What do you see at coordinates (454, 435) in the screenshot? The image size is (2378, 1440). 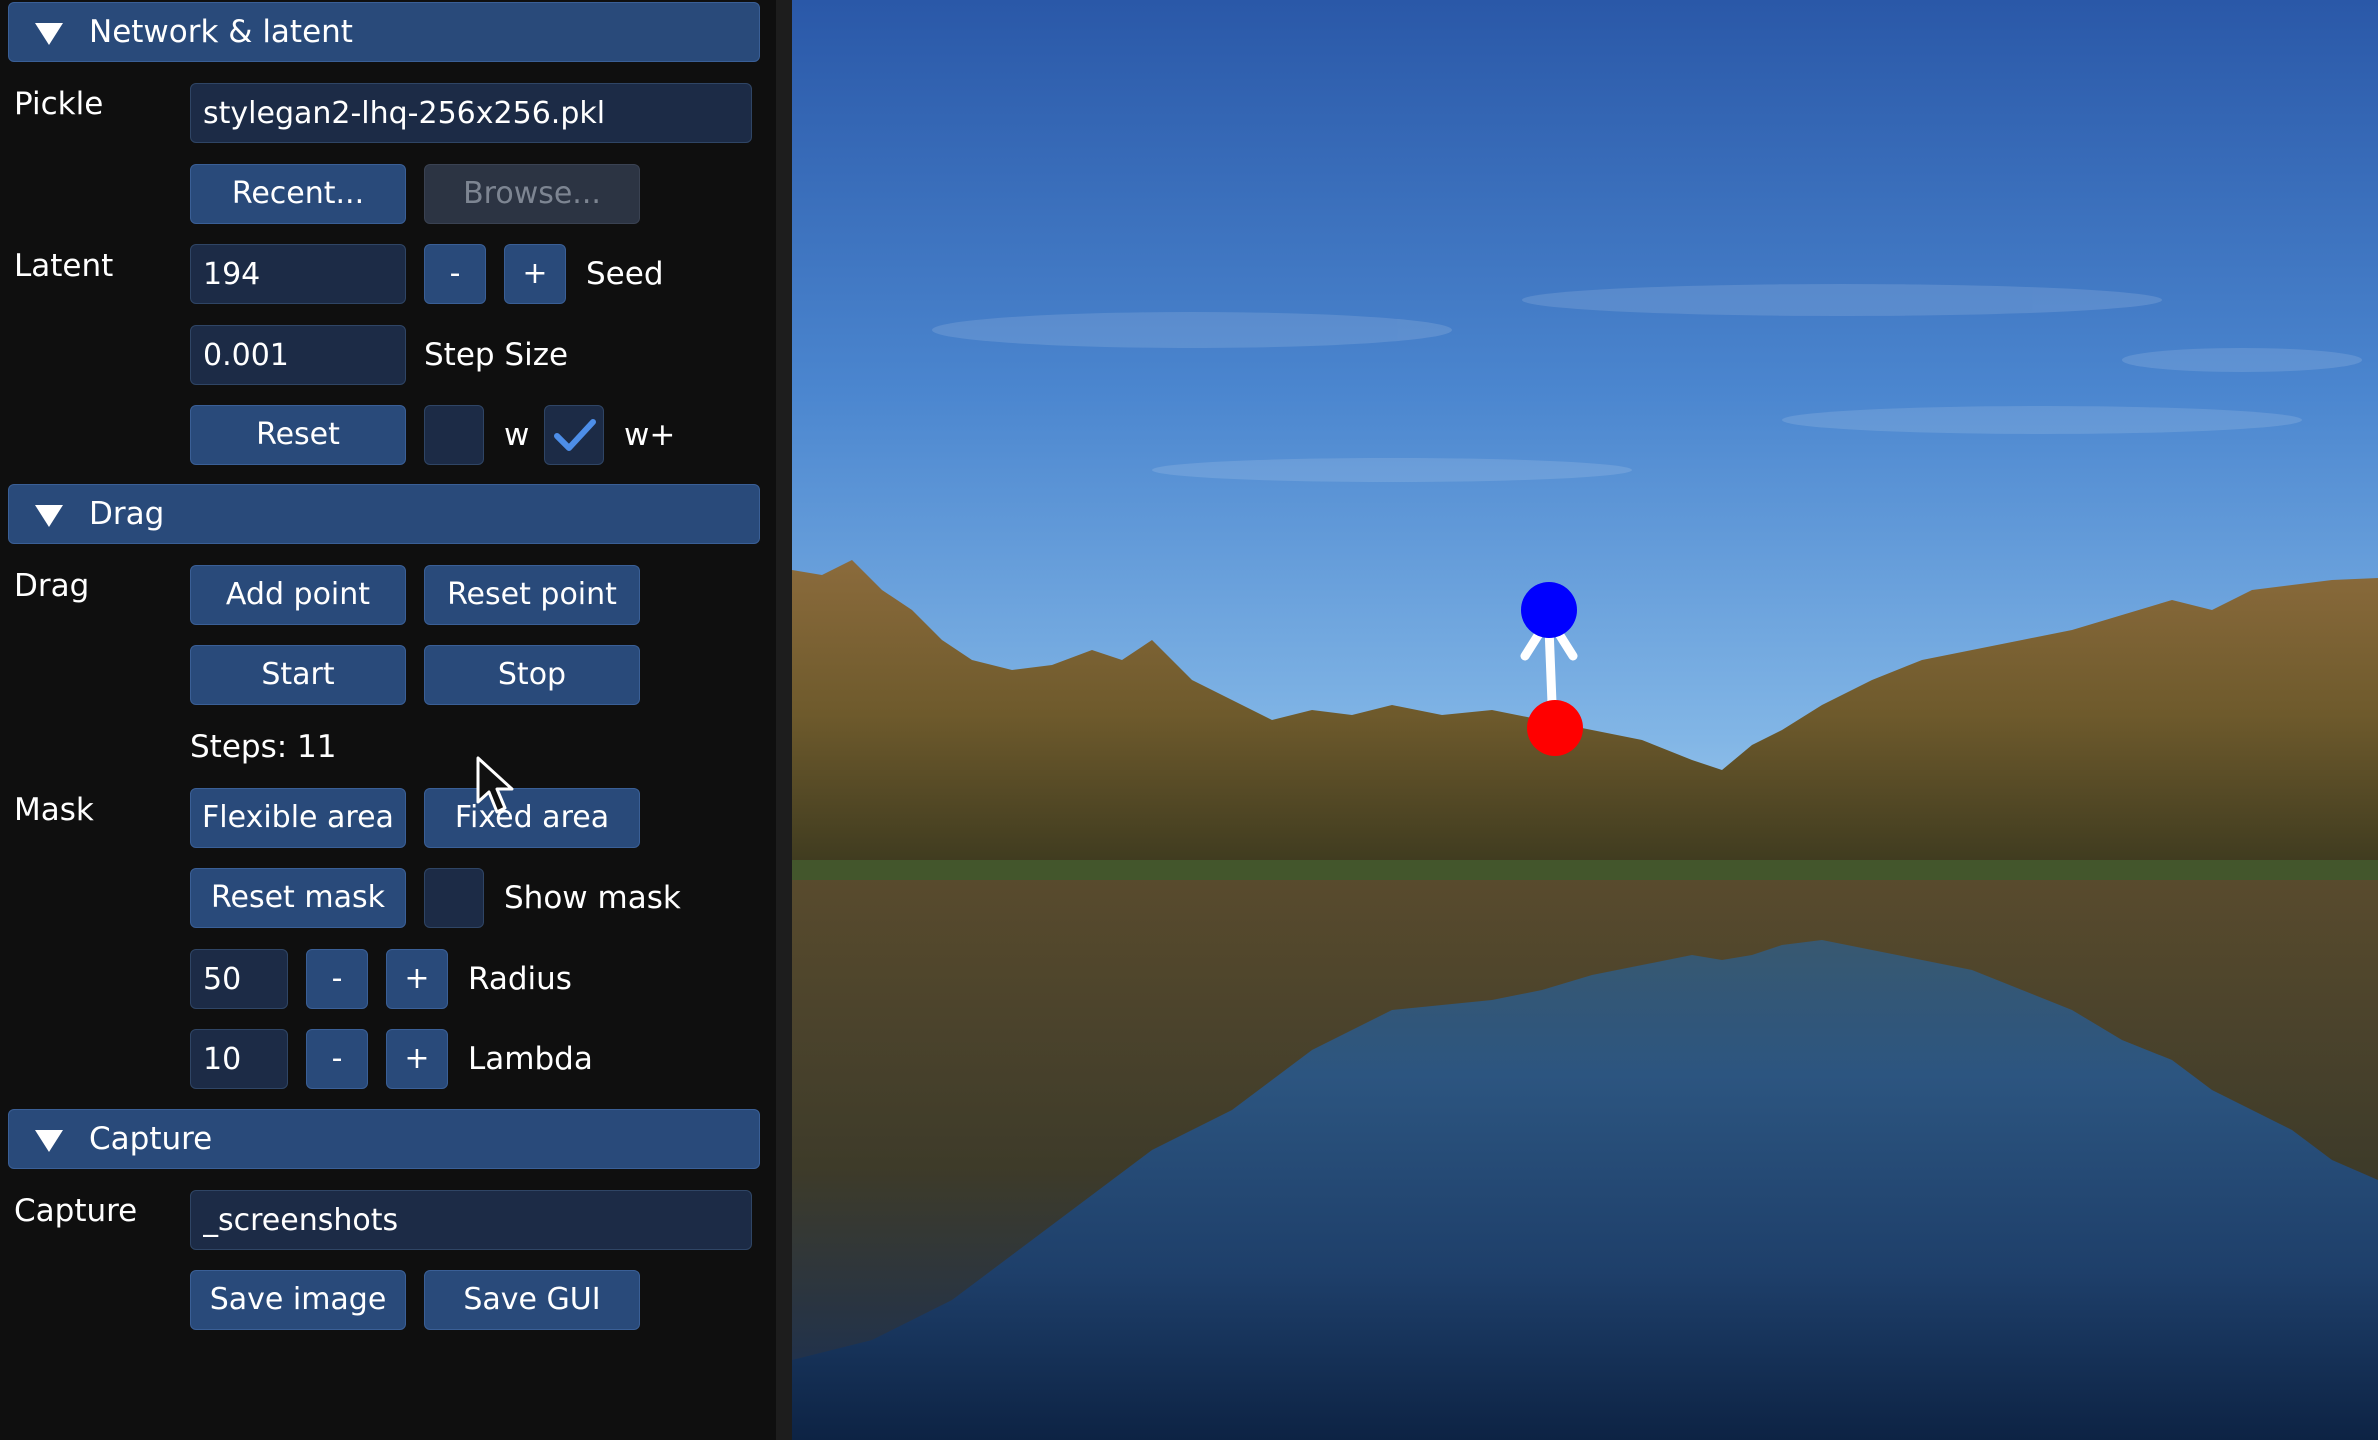 I see `w-checkbox` at bounding box center [454, 435].